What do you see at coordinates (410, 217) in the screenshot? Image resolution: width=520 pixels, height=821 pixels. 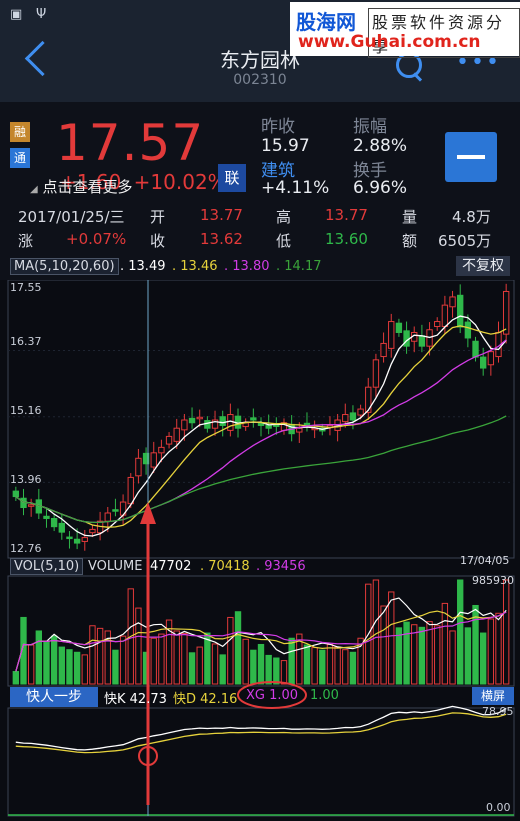 I see `vol-label: 量` at bounding box center [410, 217].